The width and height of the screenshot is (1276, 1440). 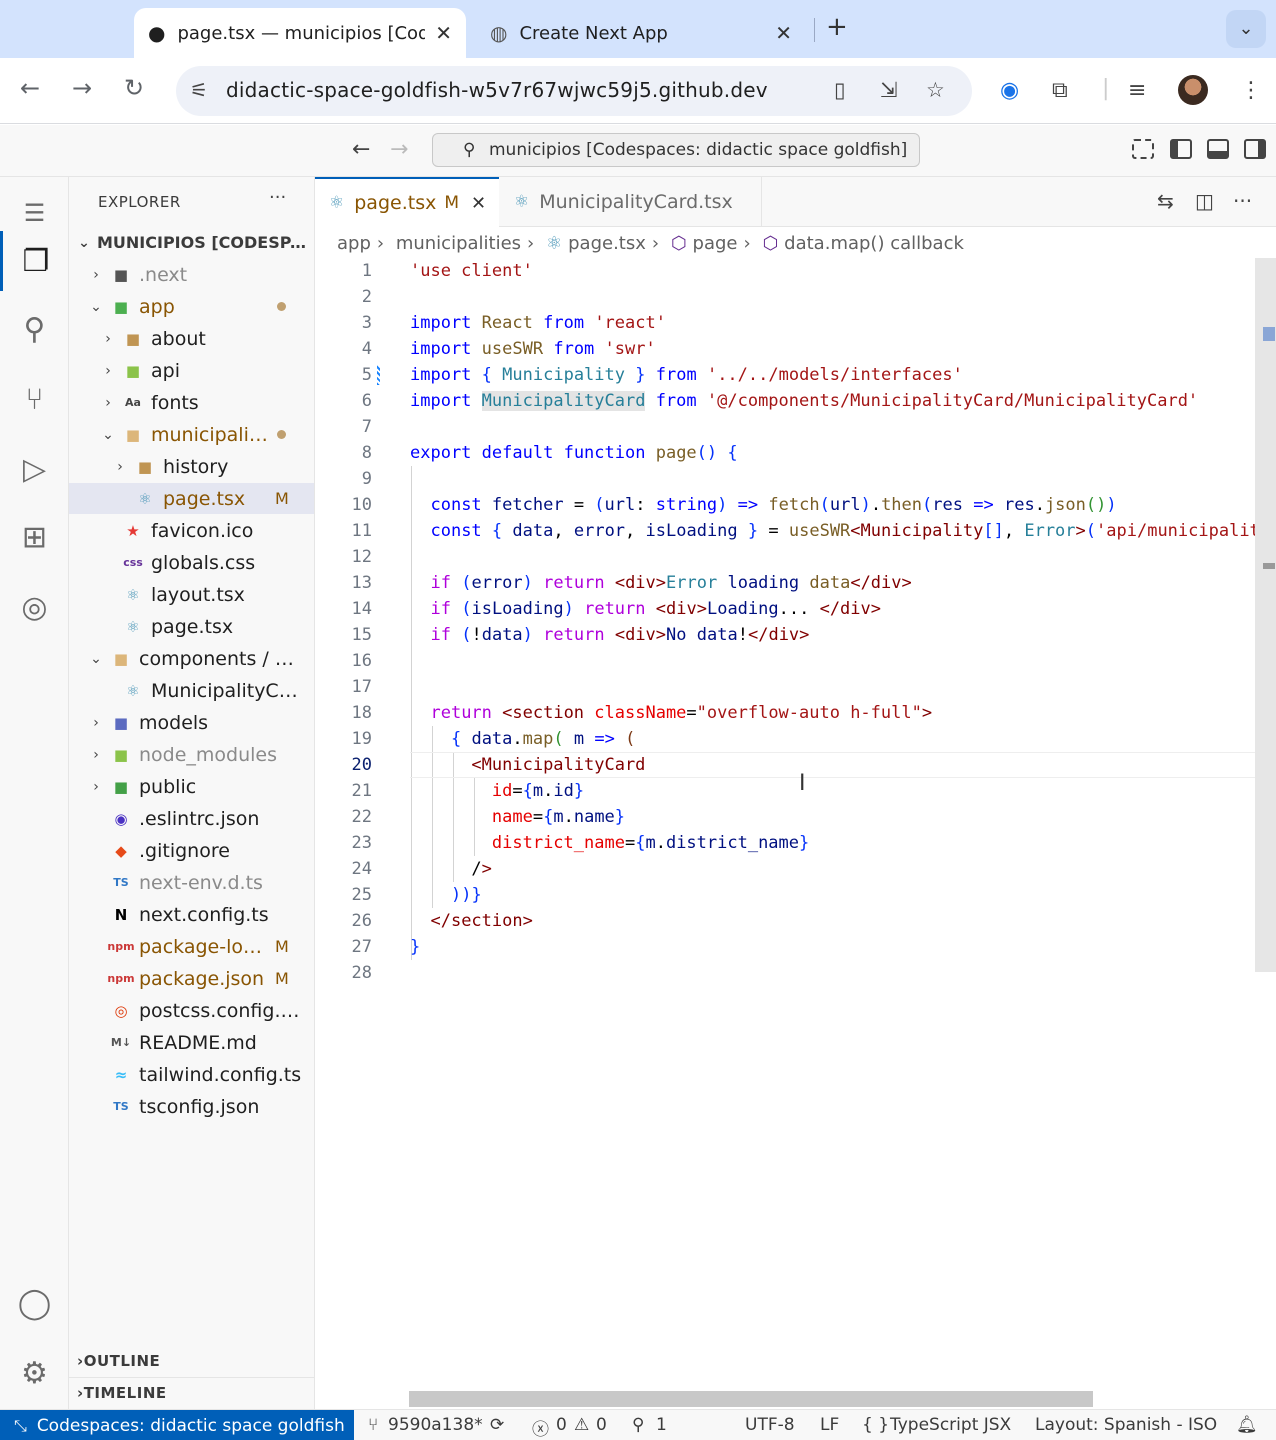 What do you see at coordinates (1246, 29) in the screenshot?
I see `tab-search-button: ⌄` at bounding box center [1246, 29].